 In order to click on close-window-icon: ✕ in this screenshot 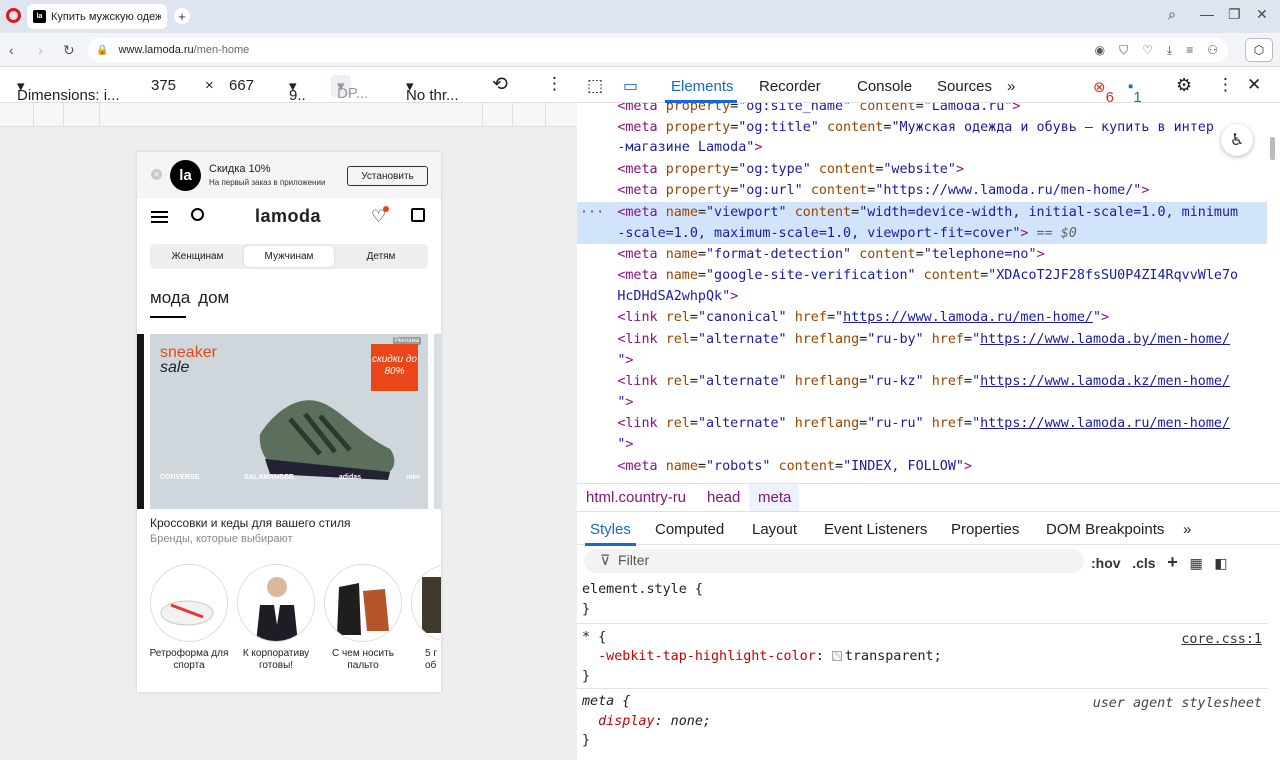, I will do `click(1262, 14)`.